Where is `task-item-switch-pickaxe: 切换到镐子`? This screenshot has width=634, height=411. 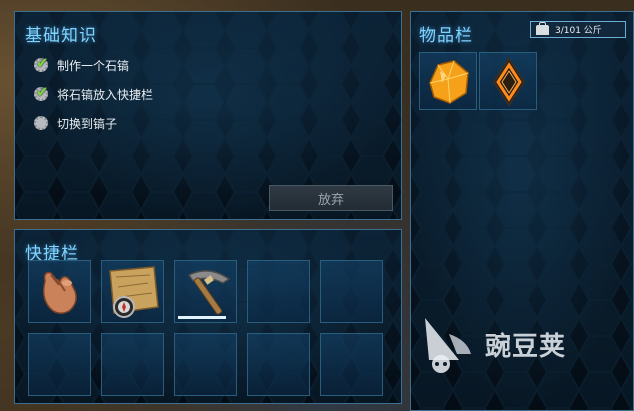
task-item-switch-pickaxe: 切换到镐子 is located at coordinates (75, 123).